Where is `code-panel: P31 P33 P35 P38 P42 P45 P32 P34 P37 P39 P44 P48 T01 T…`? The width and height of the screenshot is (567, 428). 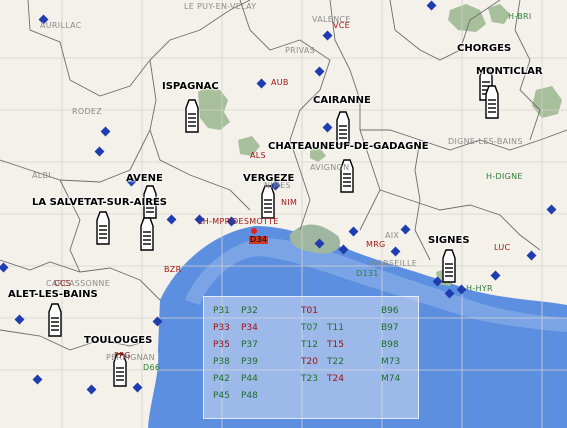
code-panel: P31 P33 P35 P38 P42 P45 P32 P34 P37 P39 P44 P48 T01 T… is located at coordinates (311, 357).